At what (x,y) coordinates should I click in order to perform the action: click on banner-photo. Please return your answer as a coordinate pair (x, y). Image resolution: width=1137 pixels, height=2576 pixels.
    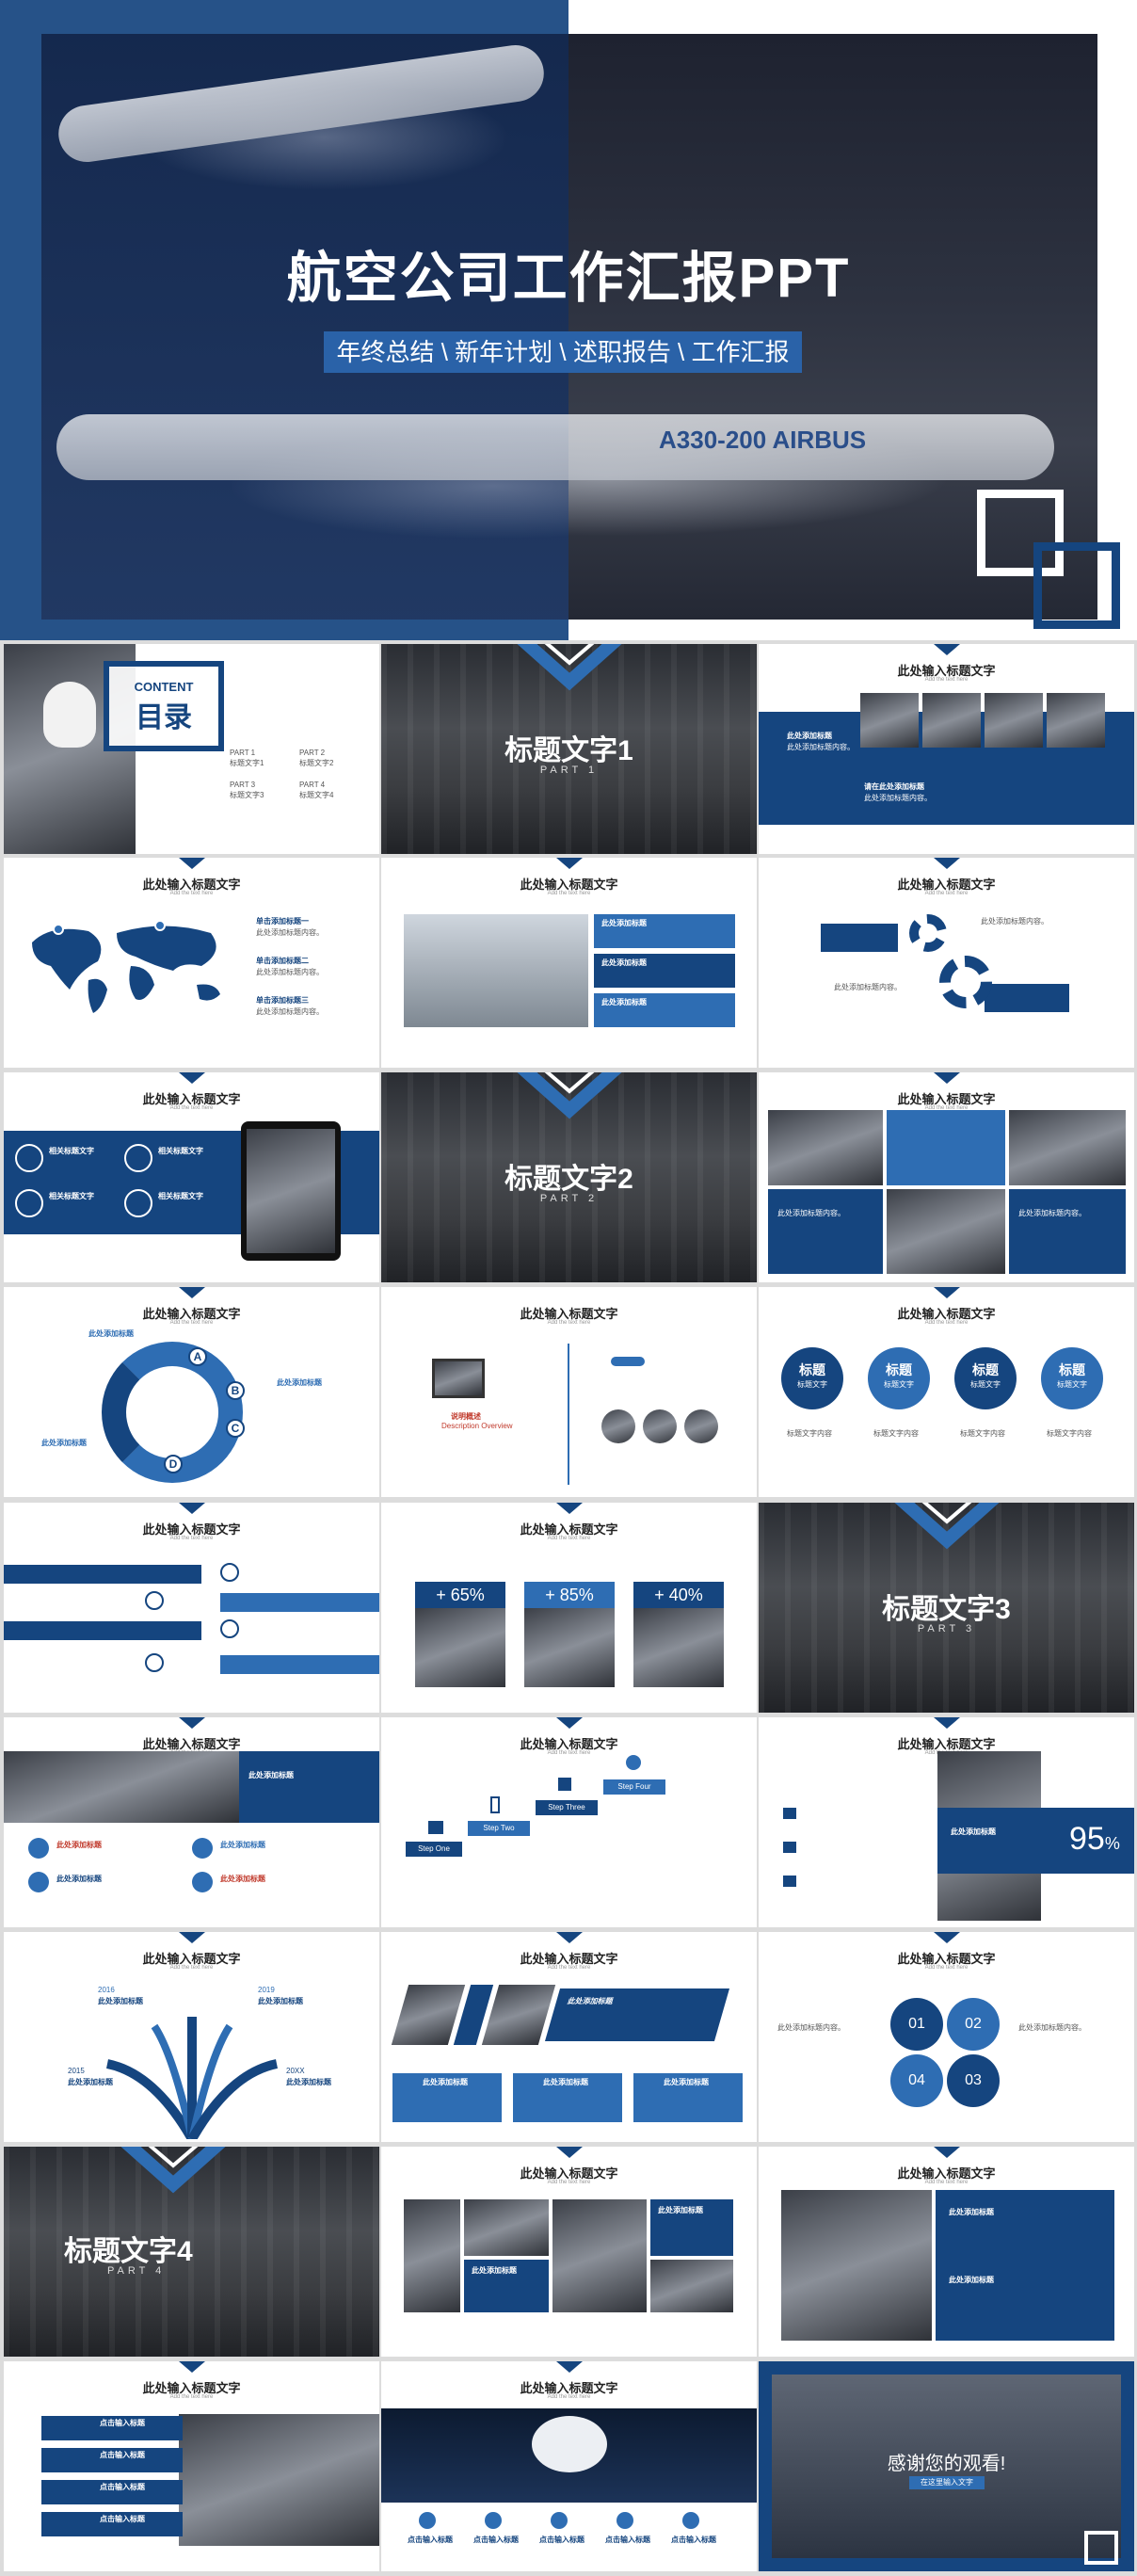
    Looking at the image, I should click on (122, 1787).